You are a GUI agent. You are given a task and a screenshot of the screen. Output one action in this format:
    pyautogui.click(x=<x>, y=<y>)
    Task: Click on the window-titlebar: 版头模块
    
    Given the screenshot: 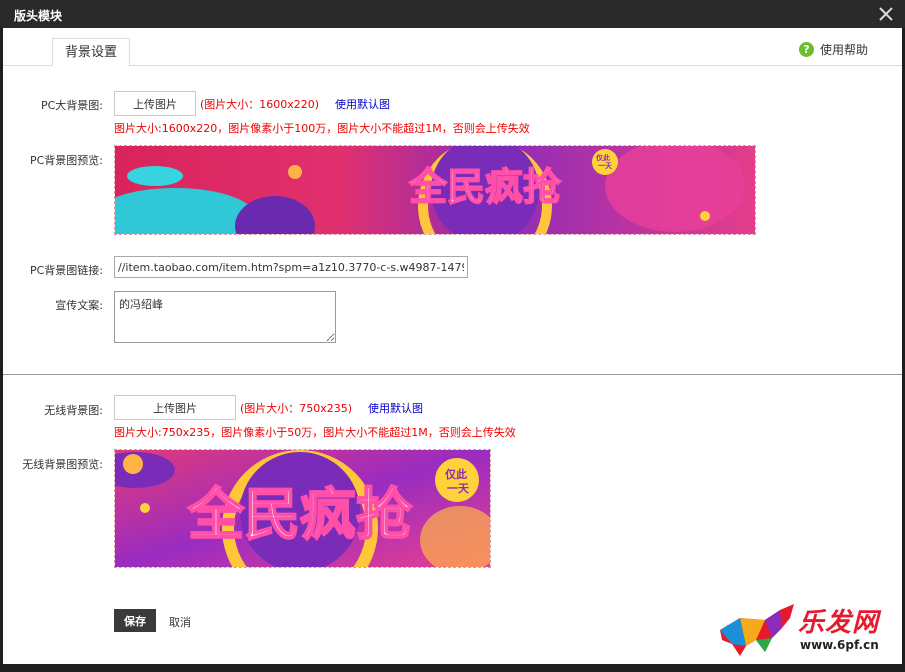 What is the action you would take?
    pyautogui.click(x=452, y=14)
    